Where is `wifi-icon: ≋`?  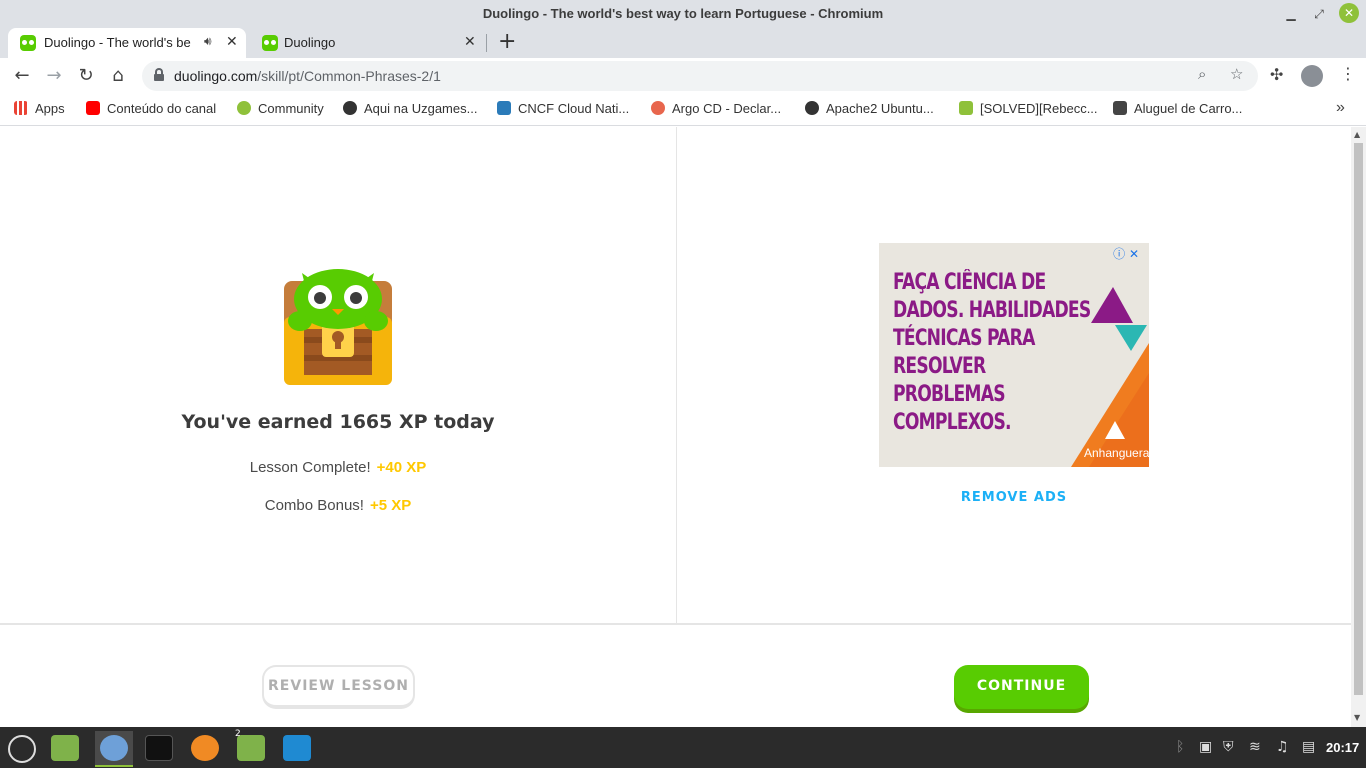
wifi-icon: ≋ is located at coordinates (1255, 747).